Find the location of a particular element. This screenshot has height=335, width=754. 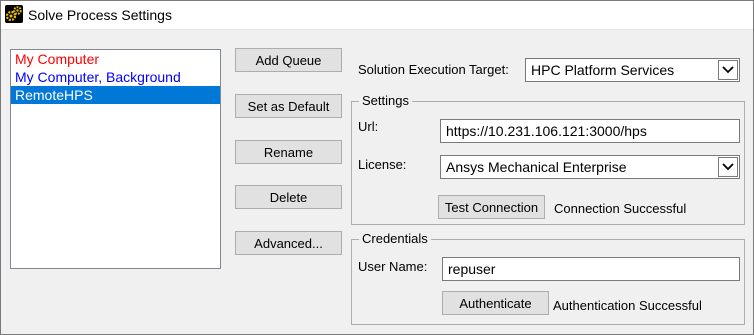

execution-target-value: HPC Platform Services is located at coordinates (603, 70).